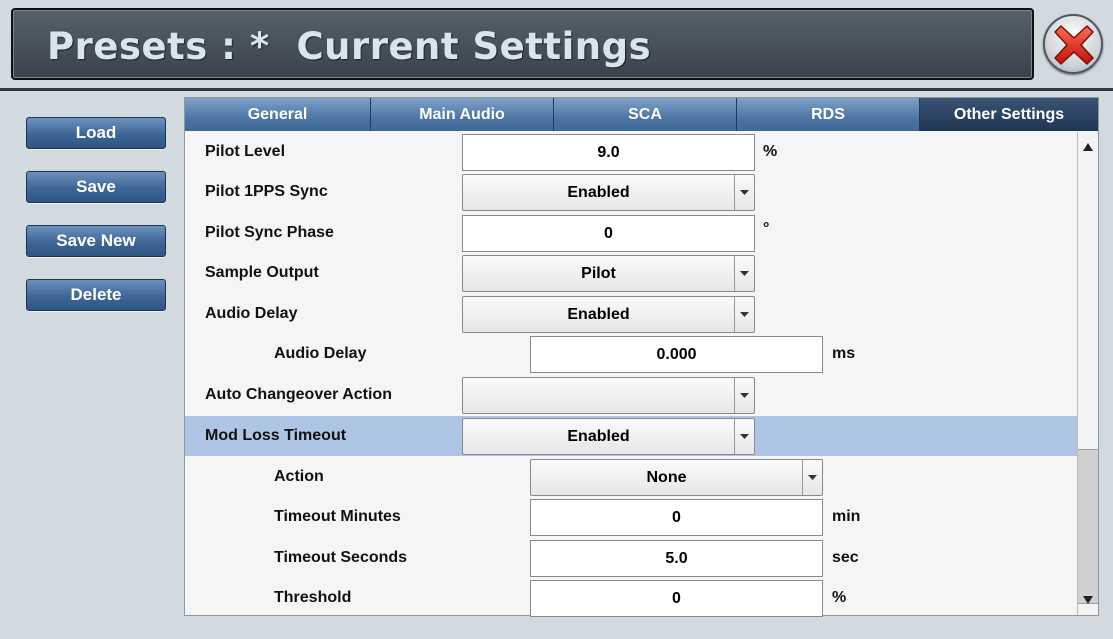 Image resolution: width=1113 pixels, height=639 pixels. What do you see at coordinates (845, 557) in the screenshot?
I see `unit-label: sec` at bounding box center [845, 557].